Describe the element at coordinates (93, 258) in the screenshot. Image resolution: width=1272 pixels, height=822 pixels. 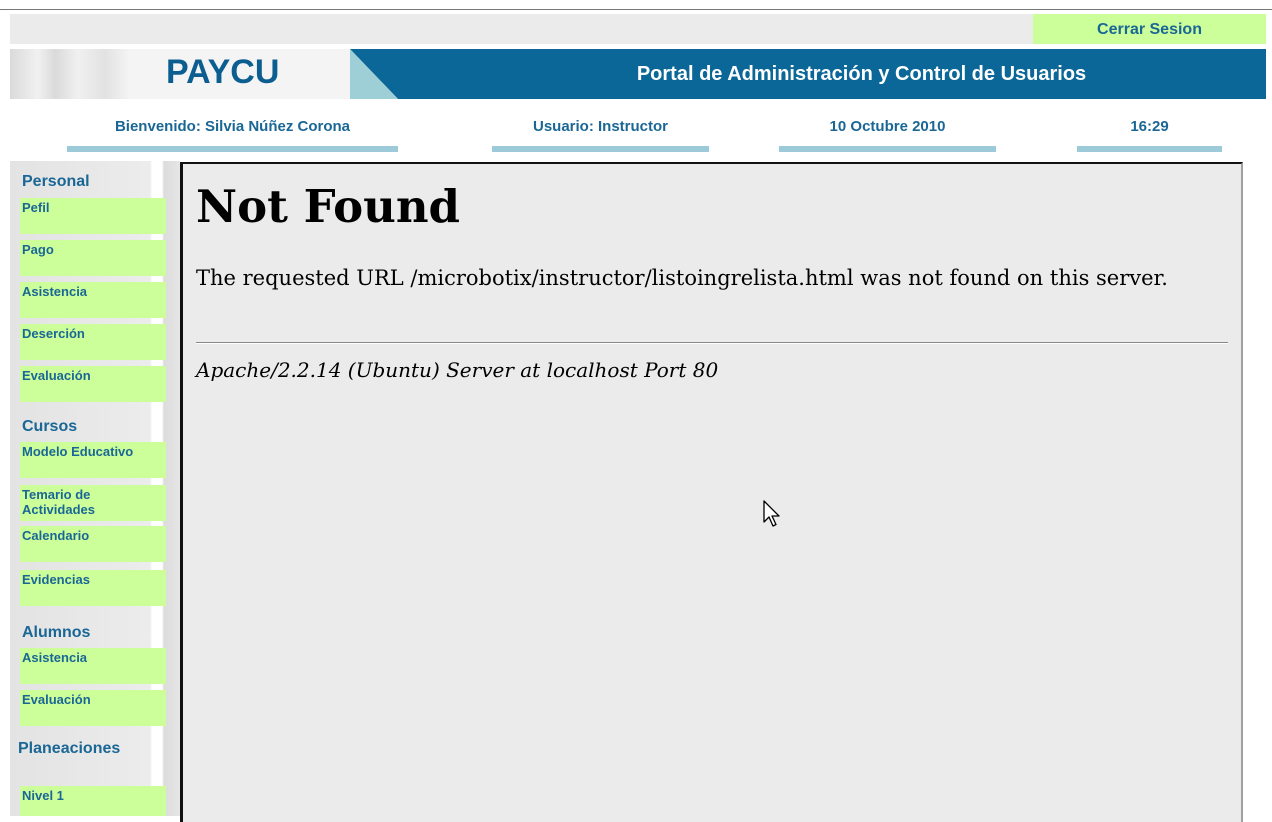
I see `sidebar-item-pago: Pago` at that location.